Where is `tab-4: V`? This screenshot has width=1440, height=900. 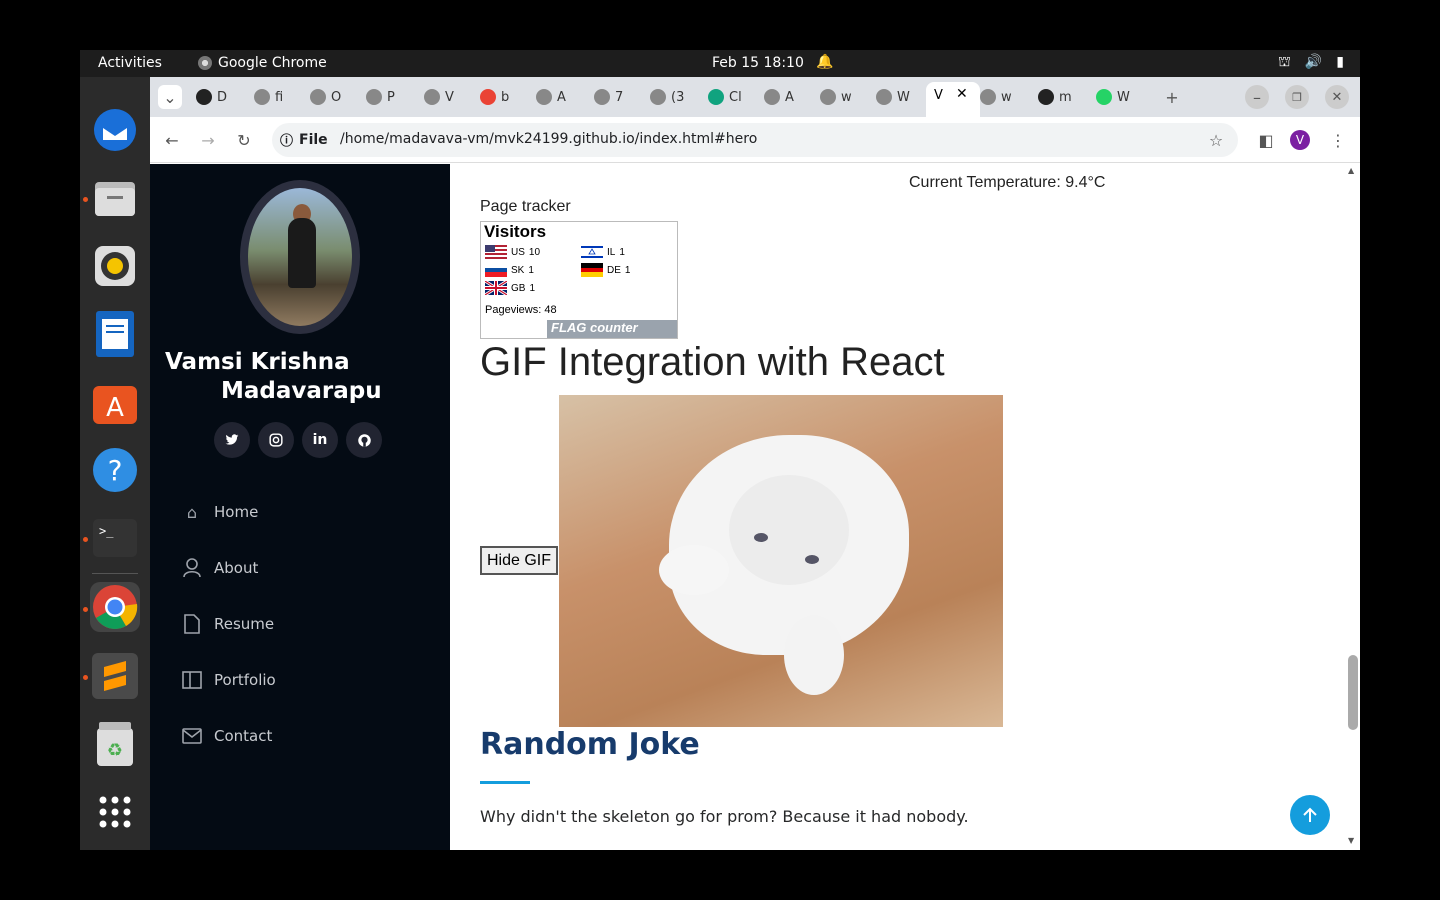
tab-4: V is located at coordinates (439, 97).